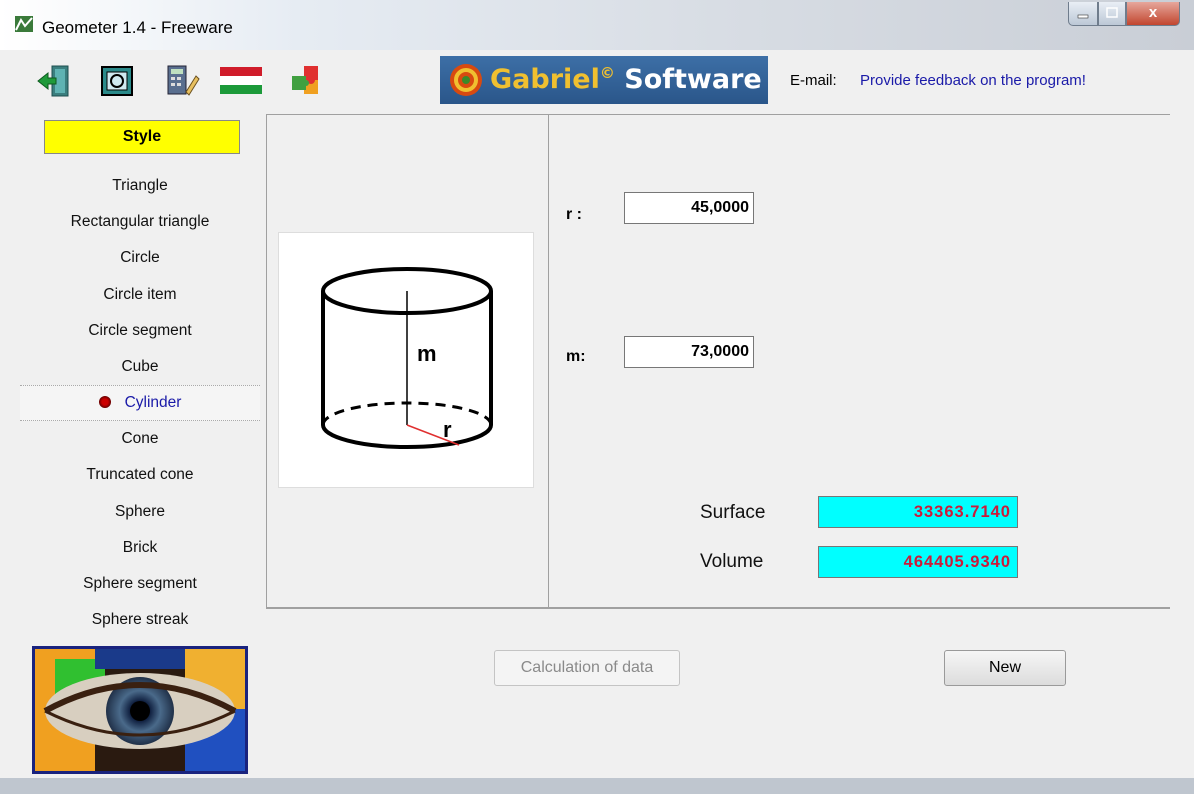 This screenshot has height=794, width=1194. I want to click on volume-value: 464405.9340, so click(918, 562).